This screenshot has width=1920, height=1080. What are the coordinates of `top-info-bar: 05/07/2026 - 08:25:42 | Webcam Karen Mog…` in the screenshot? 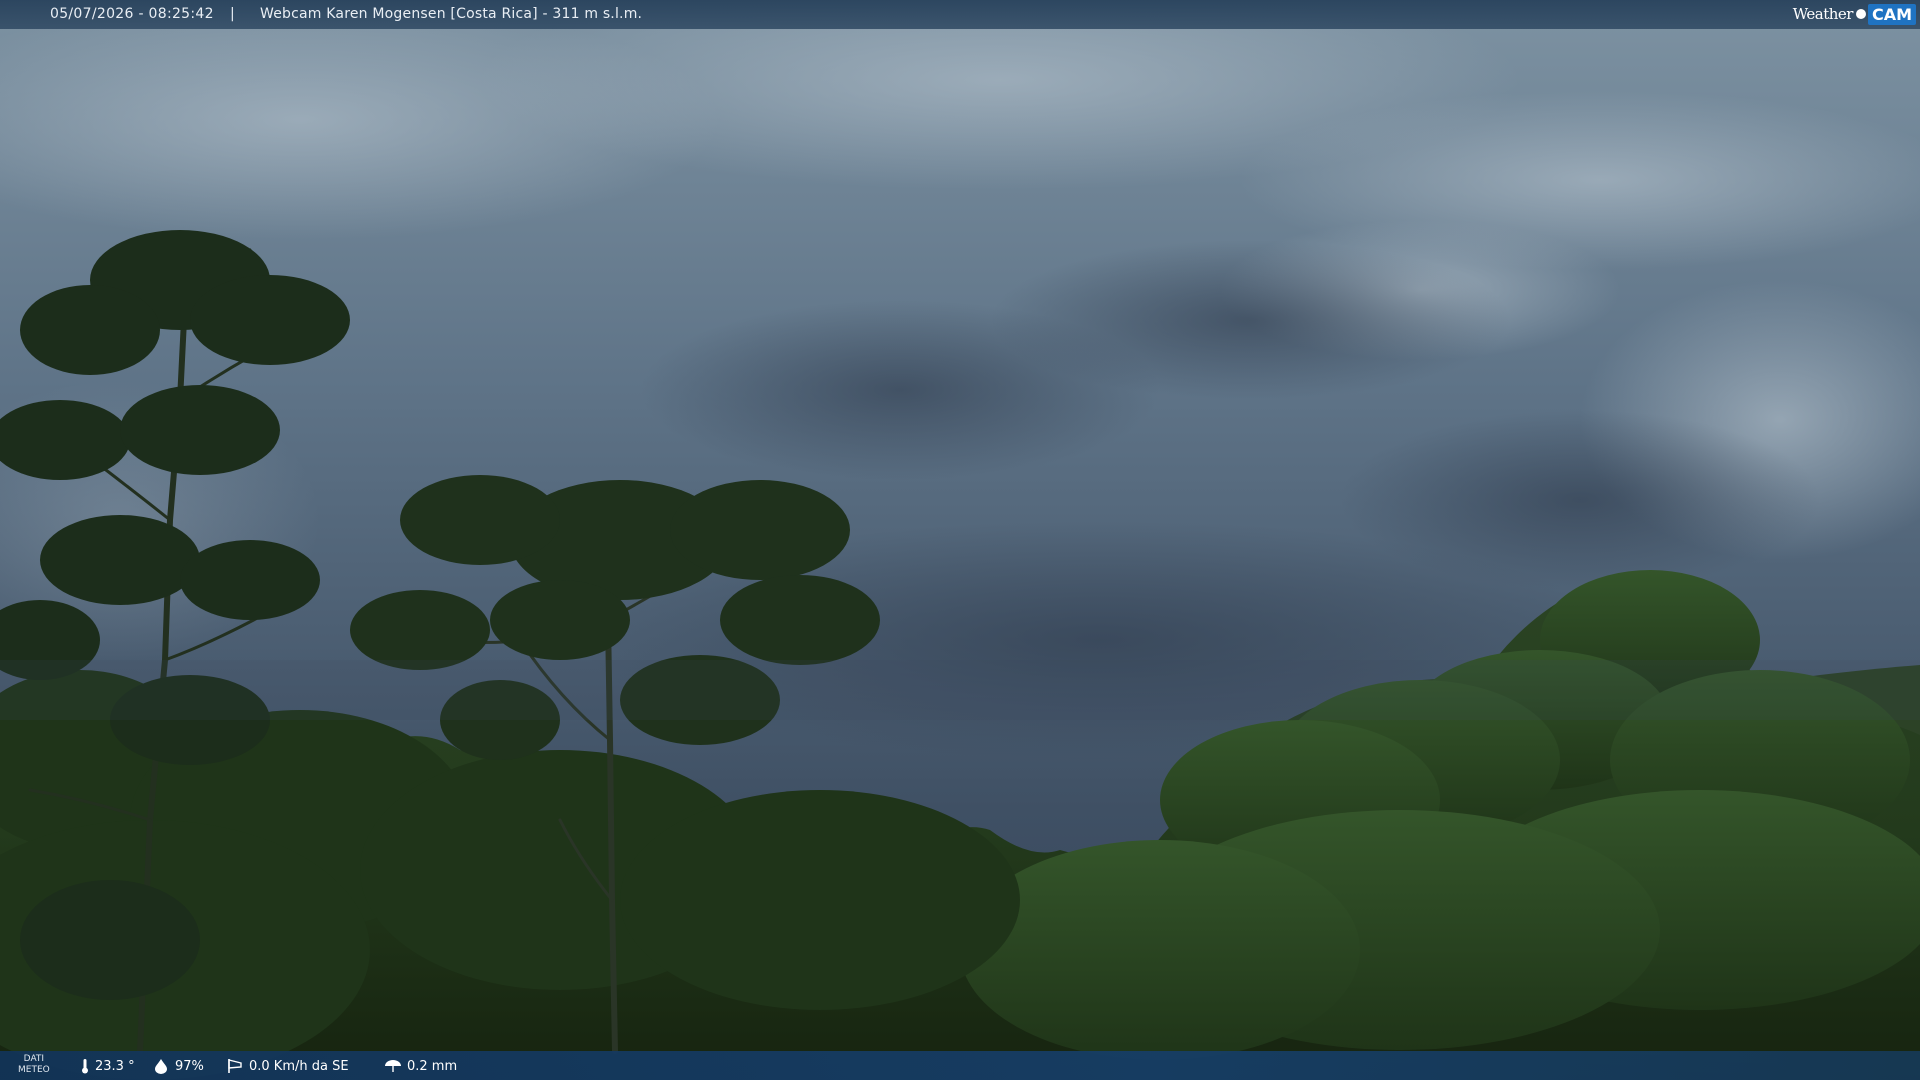 It's located at (960, 14).